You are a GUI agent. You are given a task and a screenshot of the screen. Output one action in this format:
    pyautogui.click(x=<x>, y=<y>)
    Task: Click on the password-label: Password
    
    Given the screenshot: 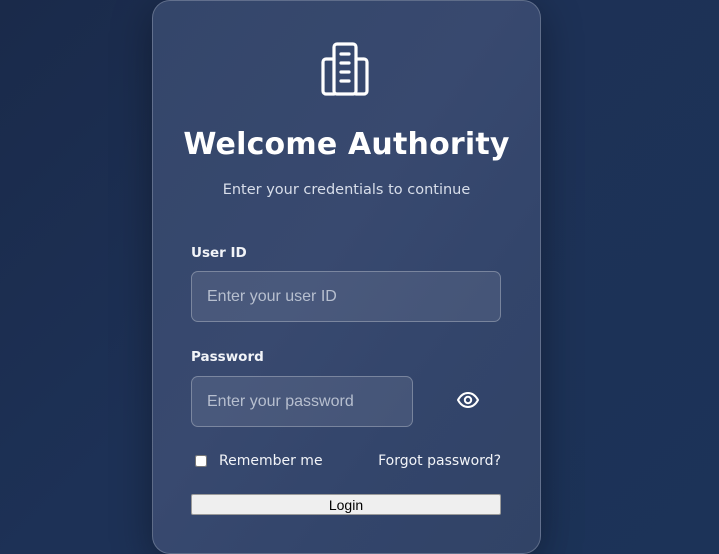 What is the action you would take?
    pyautogui.click(x=227, y=357)
    